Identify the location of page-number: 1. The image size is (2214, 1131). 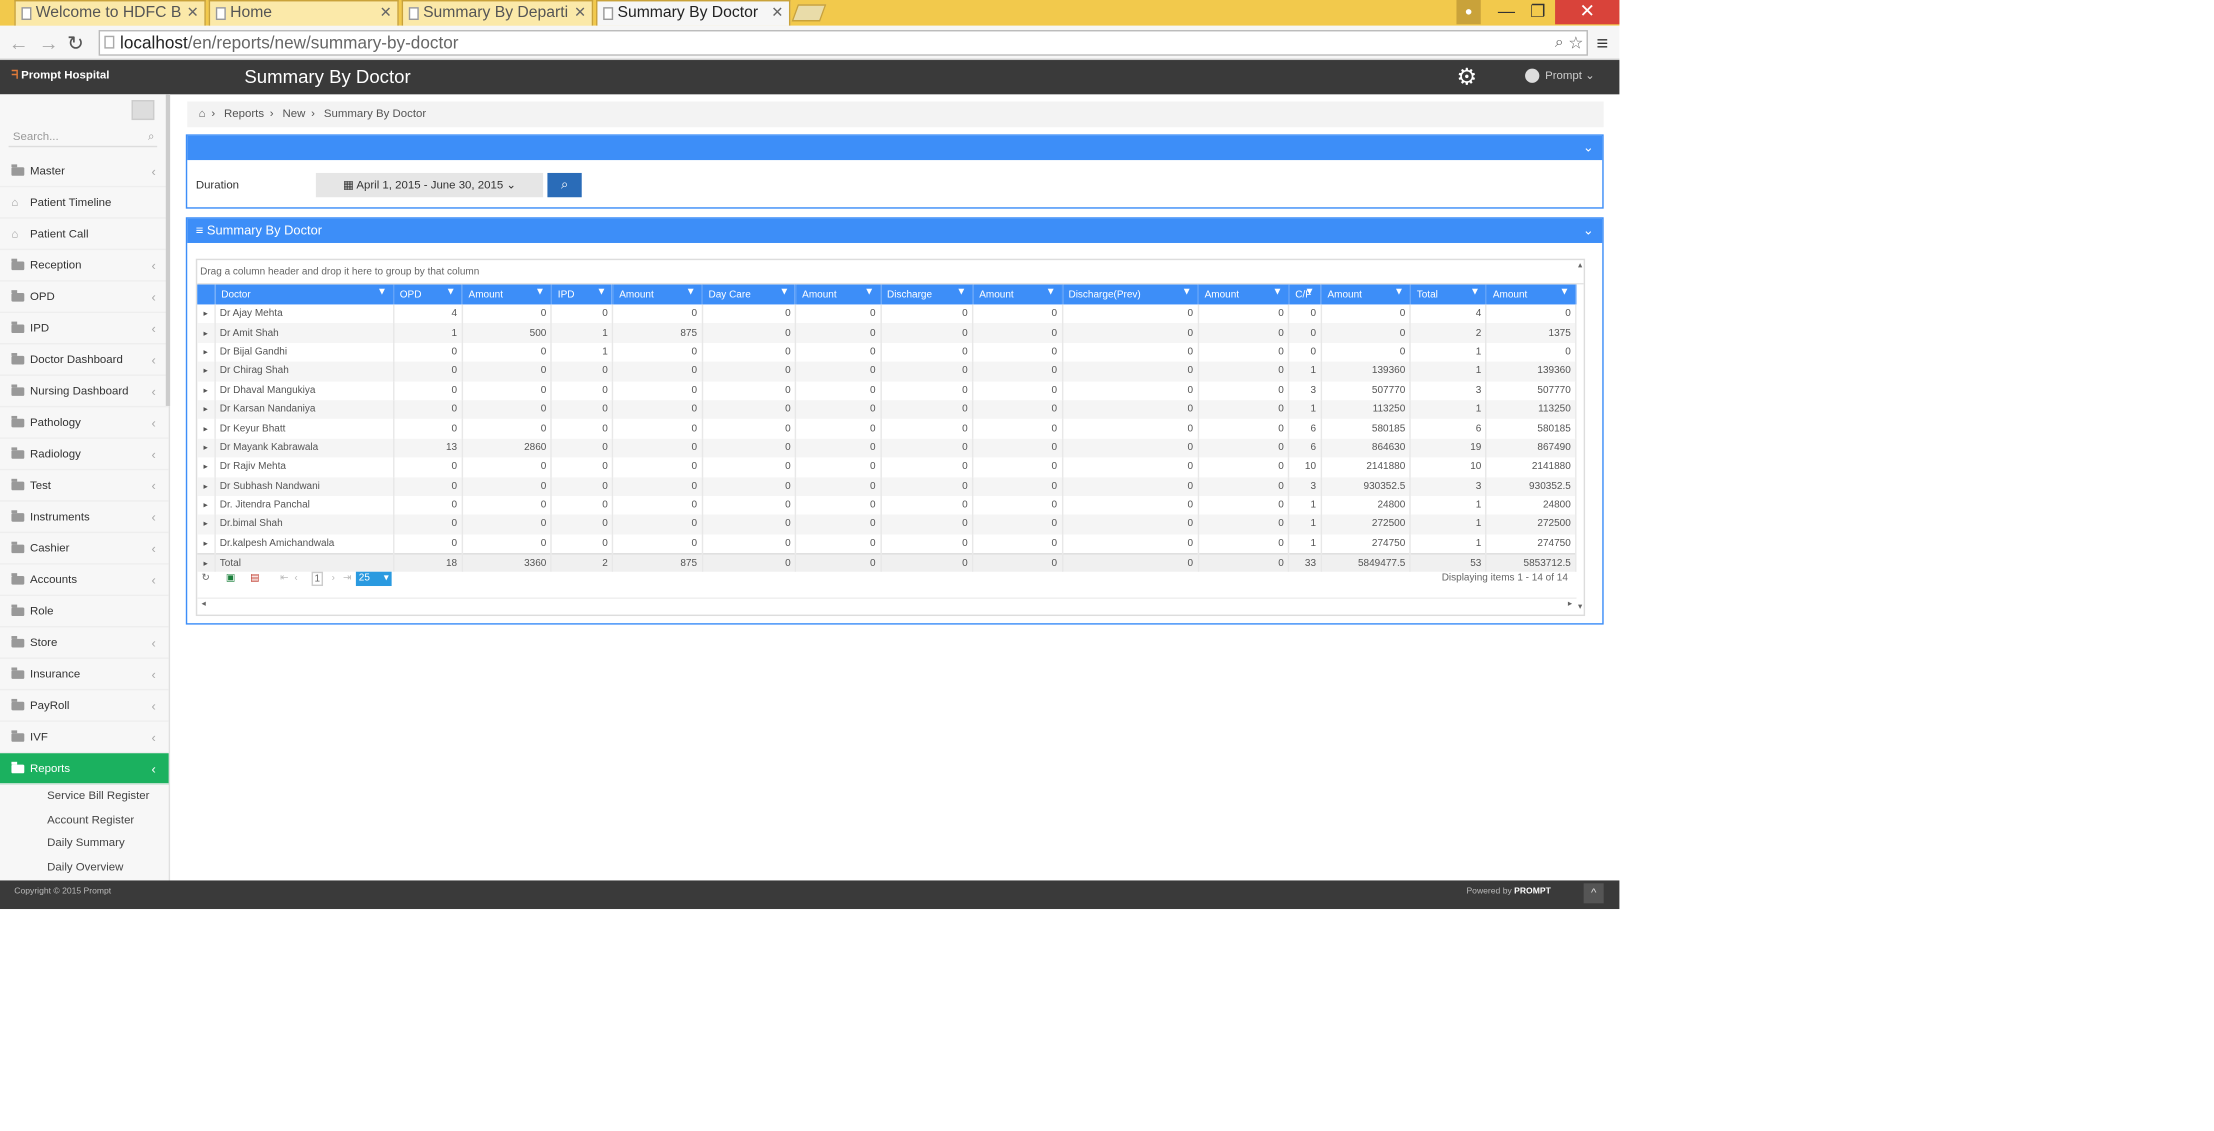
(317, 579).